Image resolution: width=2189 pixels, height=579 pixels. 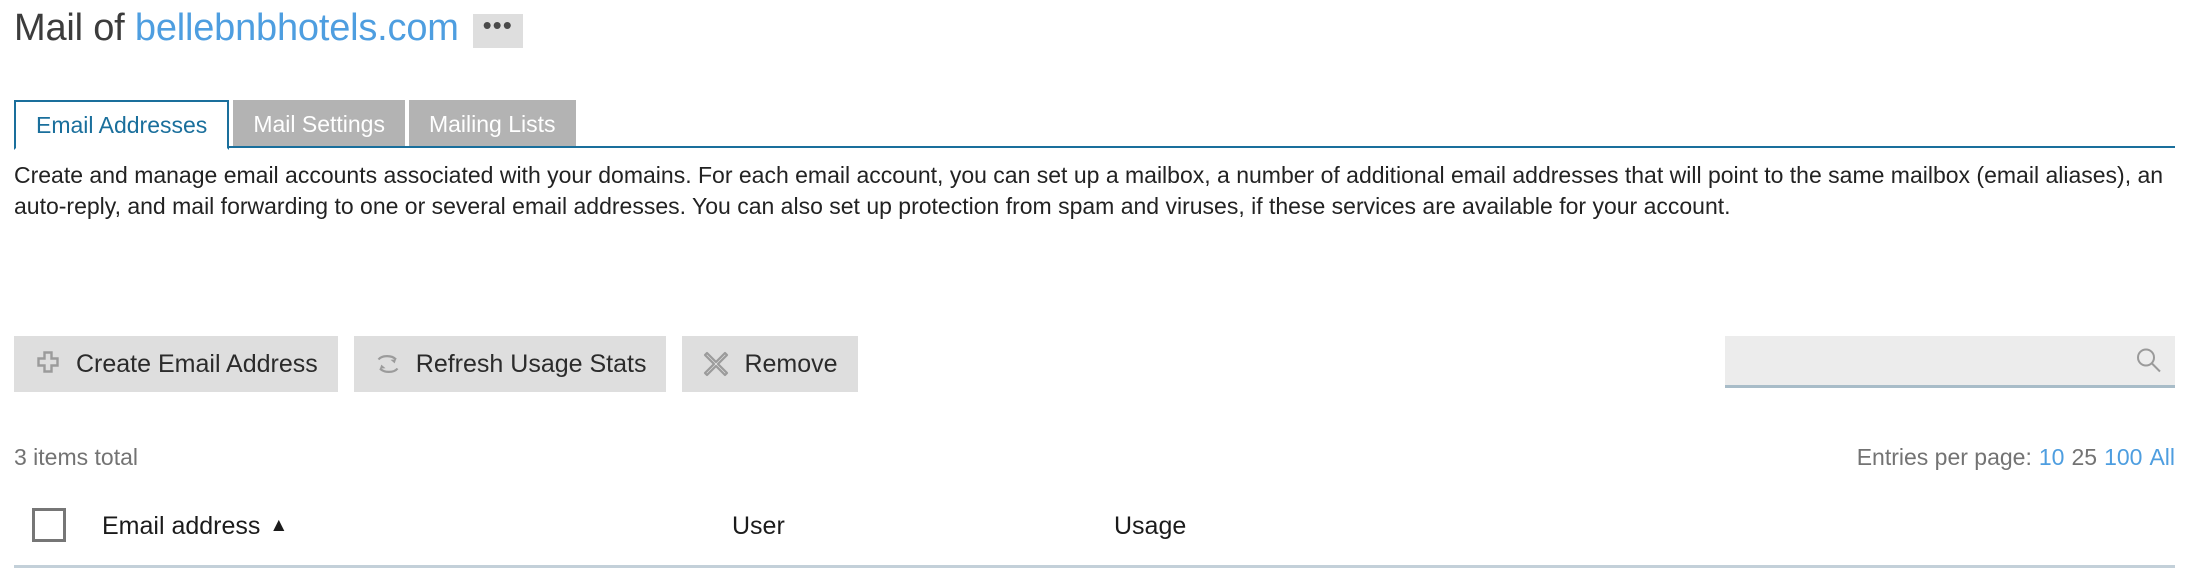 What do you see at coordinates (296, 27) in the screenshot?
I see `page-title-domain: bellebnbhotels.com` at bounding box center [296, 27].